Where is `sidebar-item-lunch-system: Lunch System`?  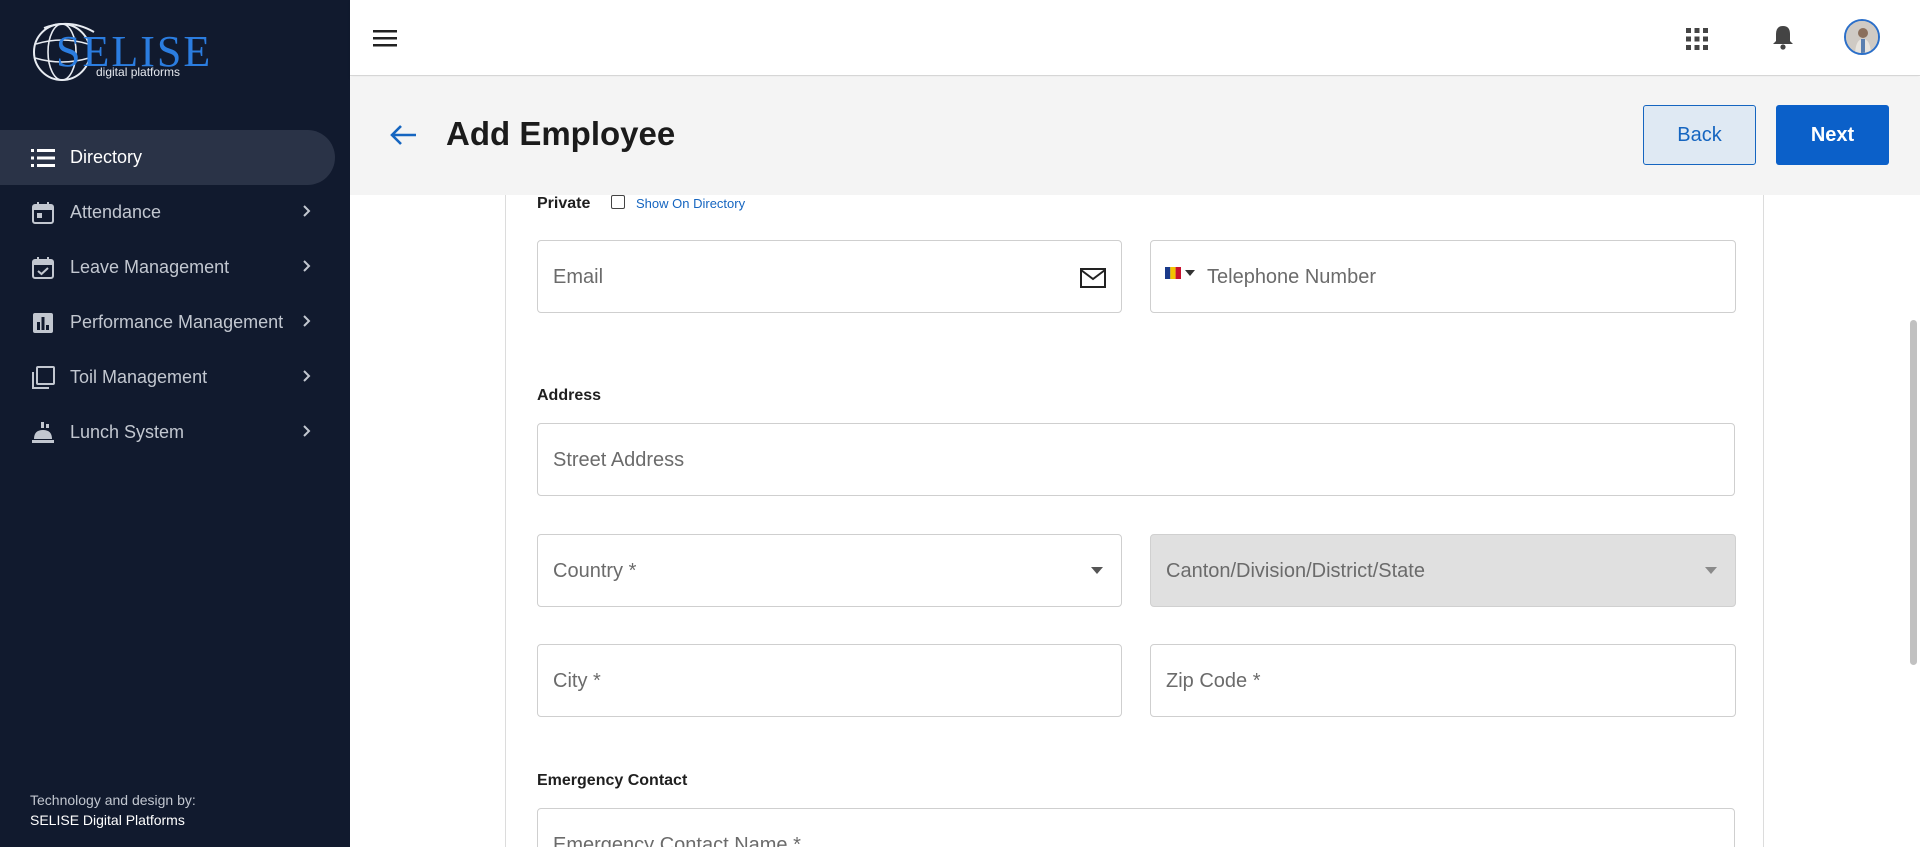 sidebar-item-lunch-system: Lunch System is located at coordinates (175, 432).